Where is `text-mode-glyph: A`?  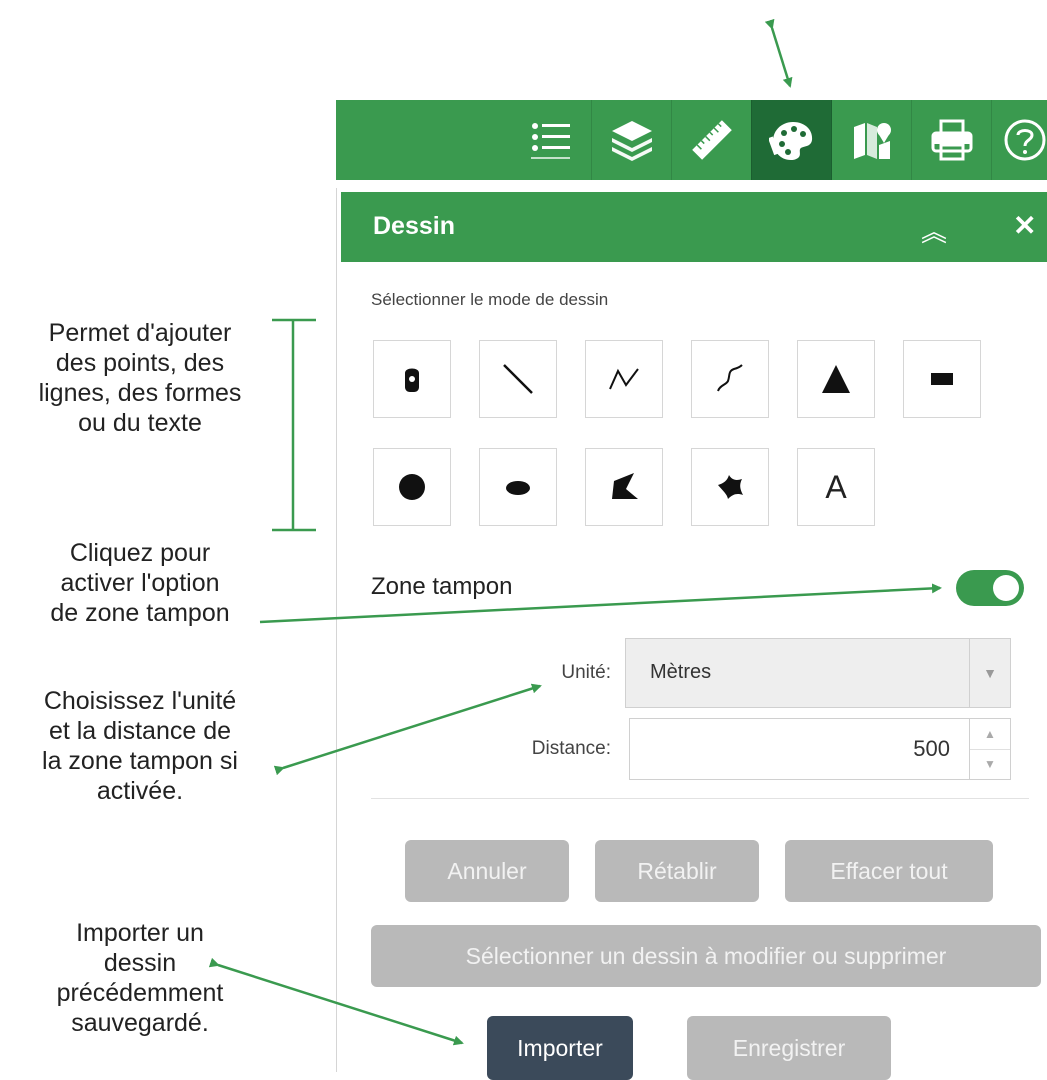
text-mode-glyph: A is located at coordinates (836, 486).